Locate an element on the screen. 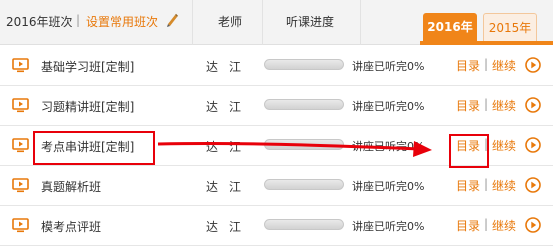 The width and height of the screenshot is (553, 248). tab-2015: 2015年 is located at coordinates (510, 27).